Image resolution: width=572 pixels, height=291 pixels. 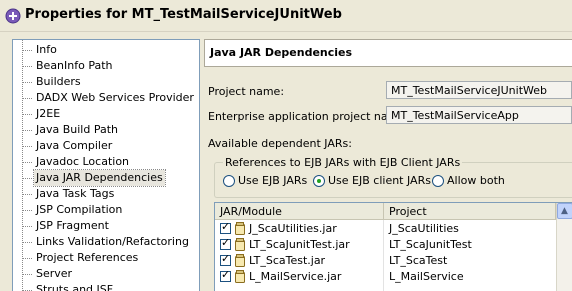 I want to click on table-row: ✓ LT_ScaTest.jar LT_ScaTest, so click(x=393, y=260).